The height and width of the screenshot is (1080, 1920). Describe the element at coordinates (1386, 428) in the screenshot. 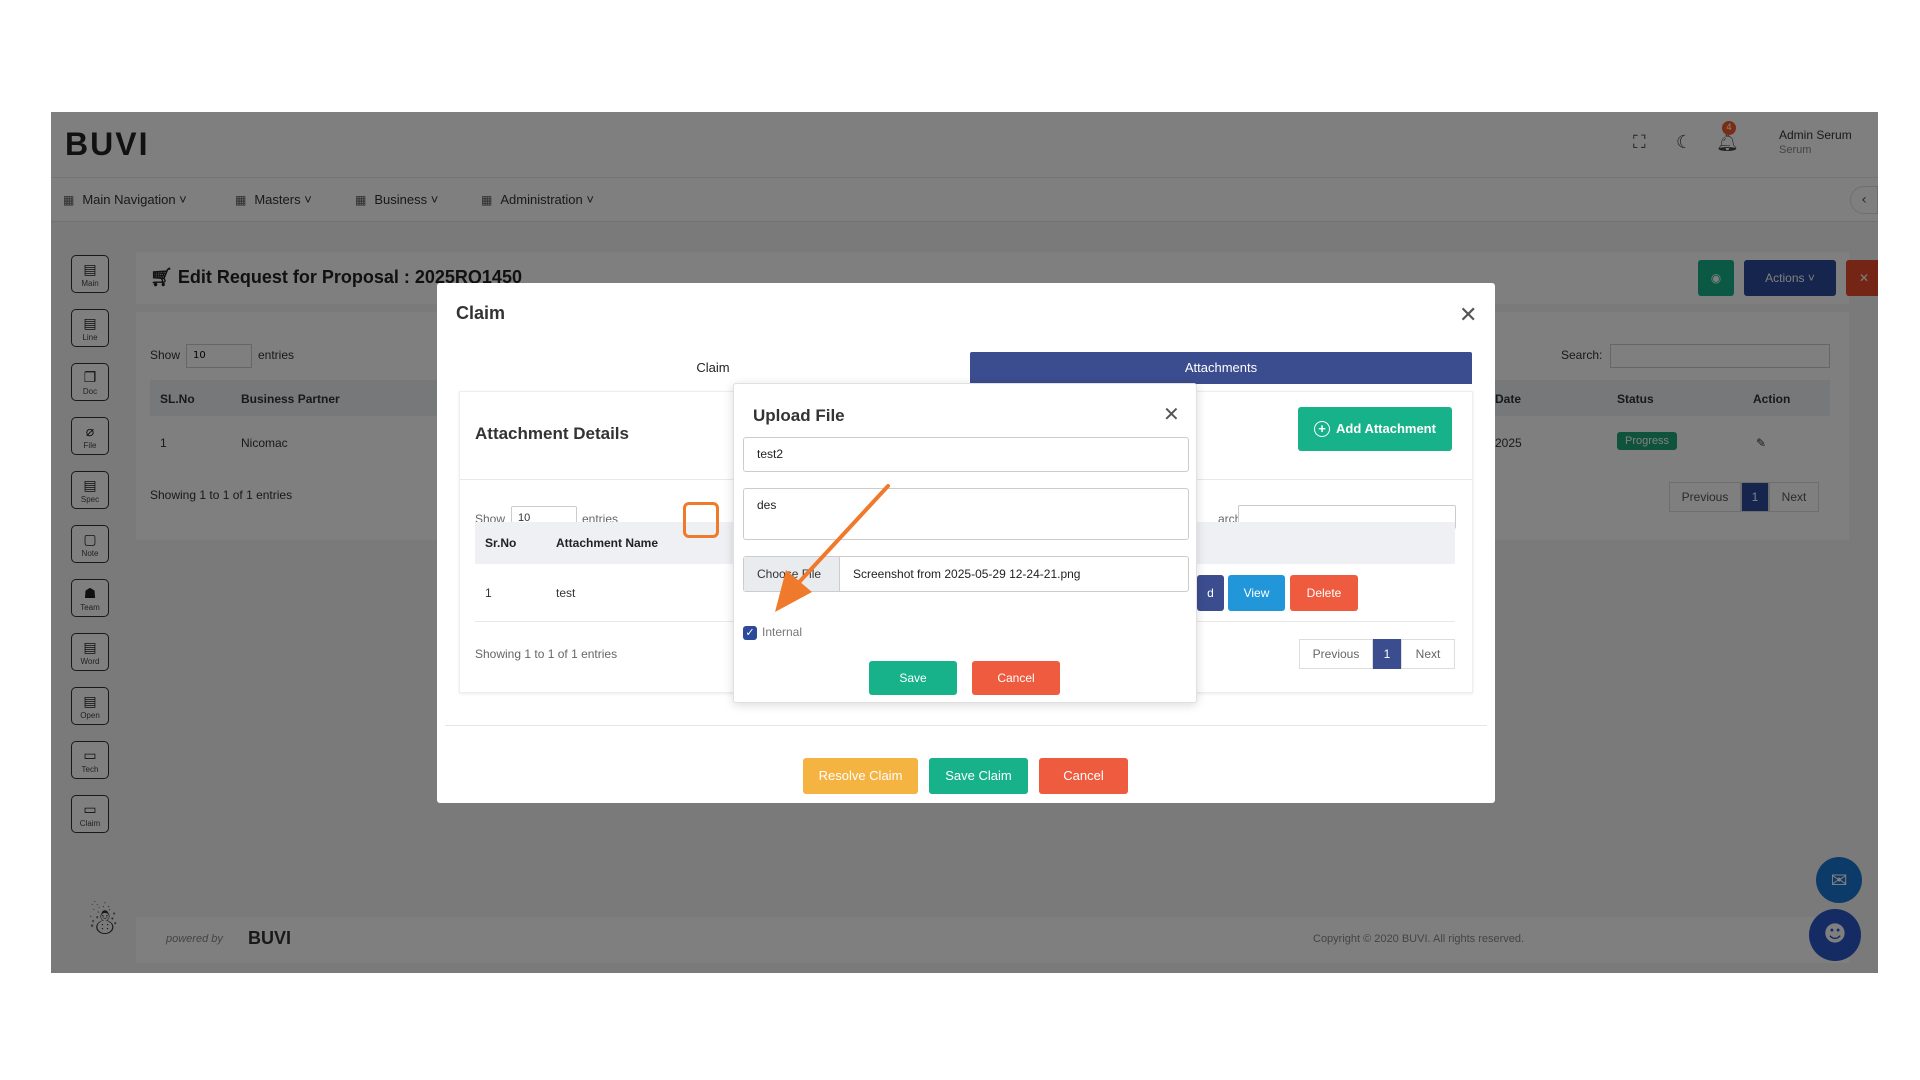

I see `add-attachment-label: Add Attachment` at that location.